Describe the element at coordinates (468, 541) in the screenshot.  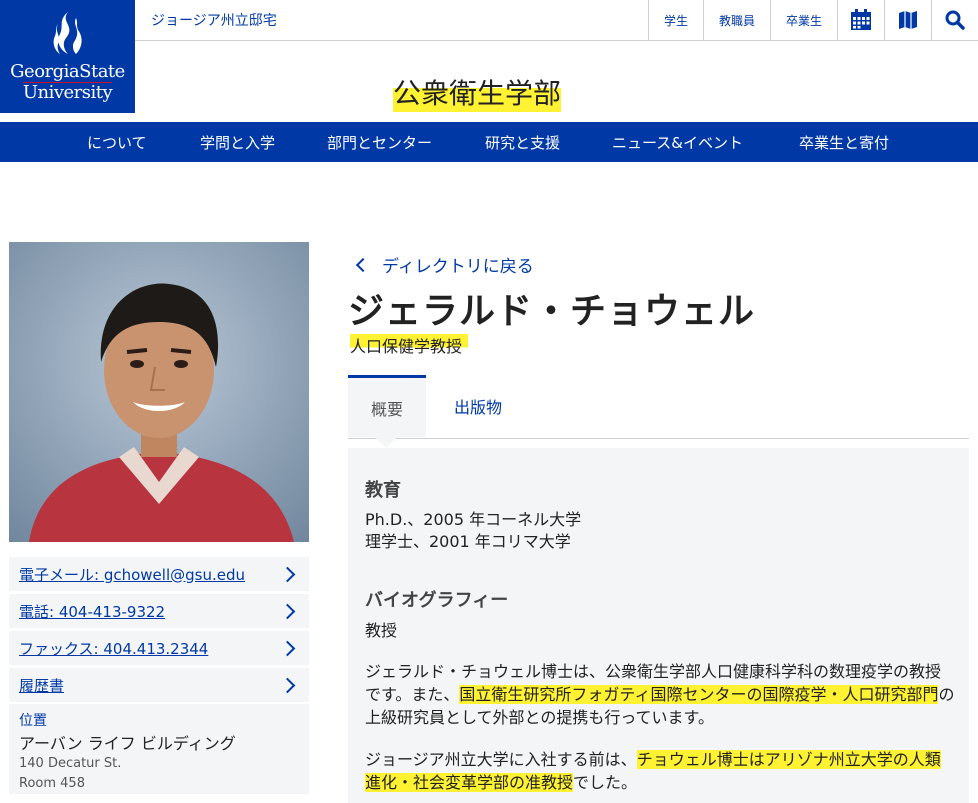
I see `education-item: 理学士、2001 年コリマ大学` at that location.